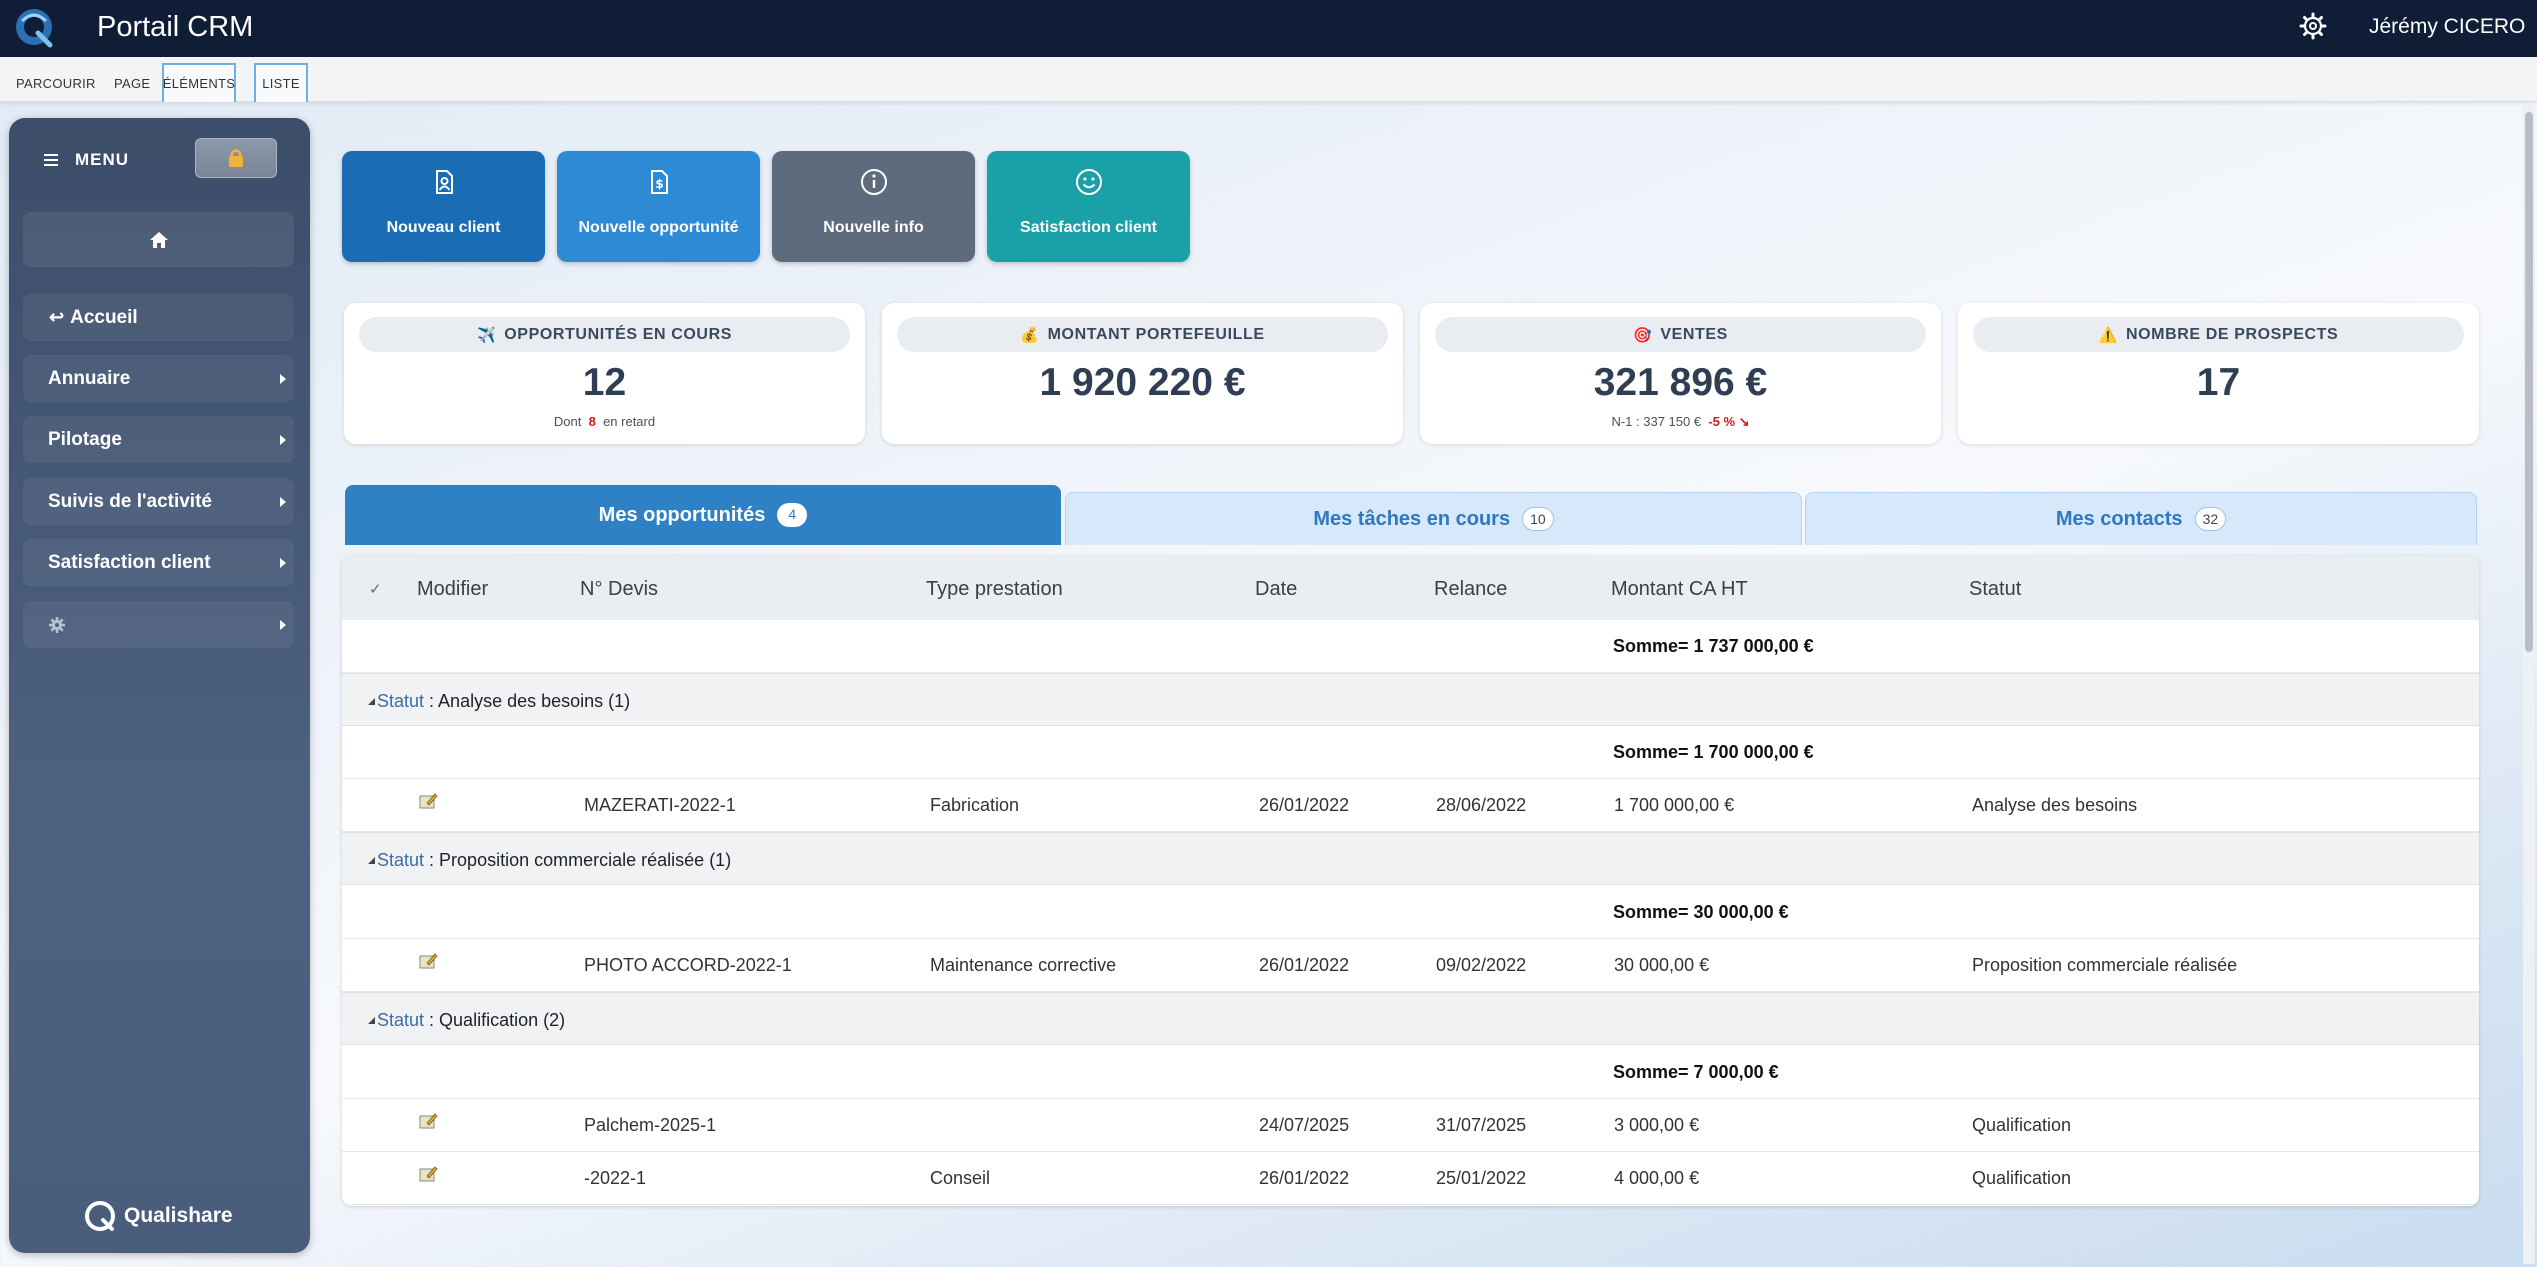 The width and height of the screenshot is (2537, 1267). What do you see at coordinates (2447, 27) in the screenshot?
I see `user-name: Jérémy CICERO` at bounding box center [2447, 27].